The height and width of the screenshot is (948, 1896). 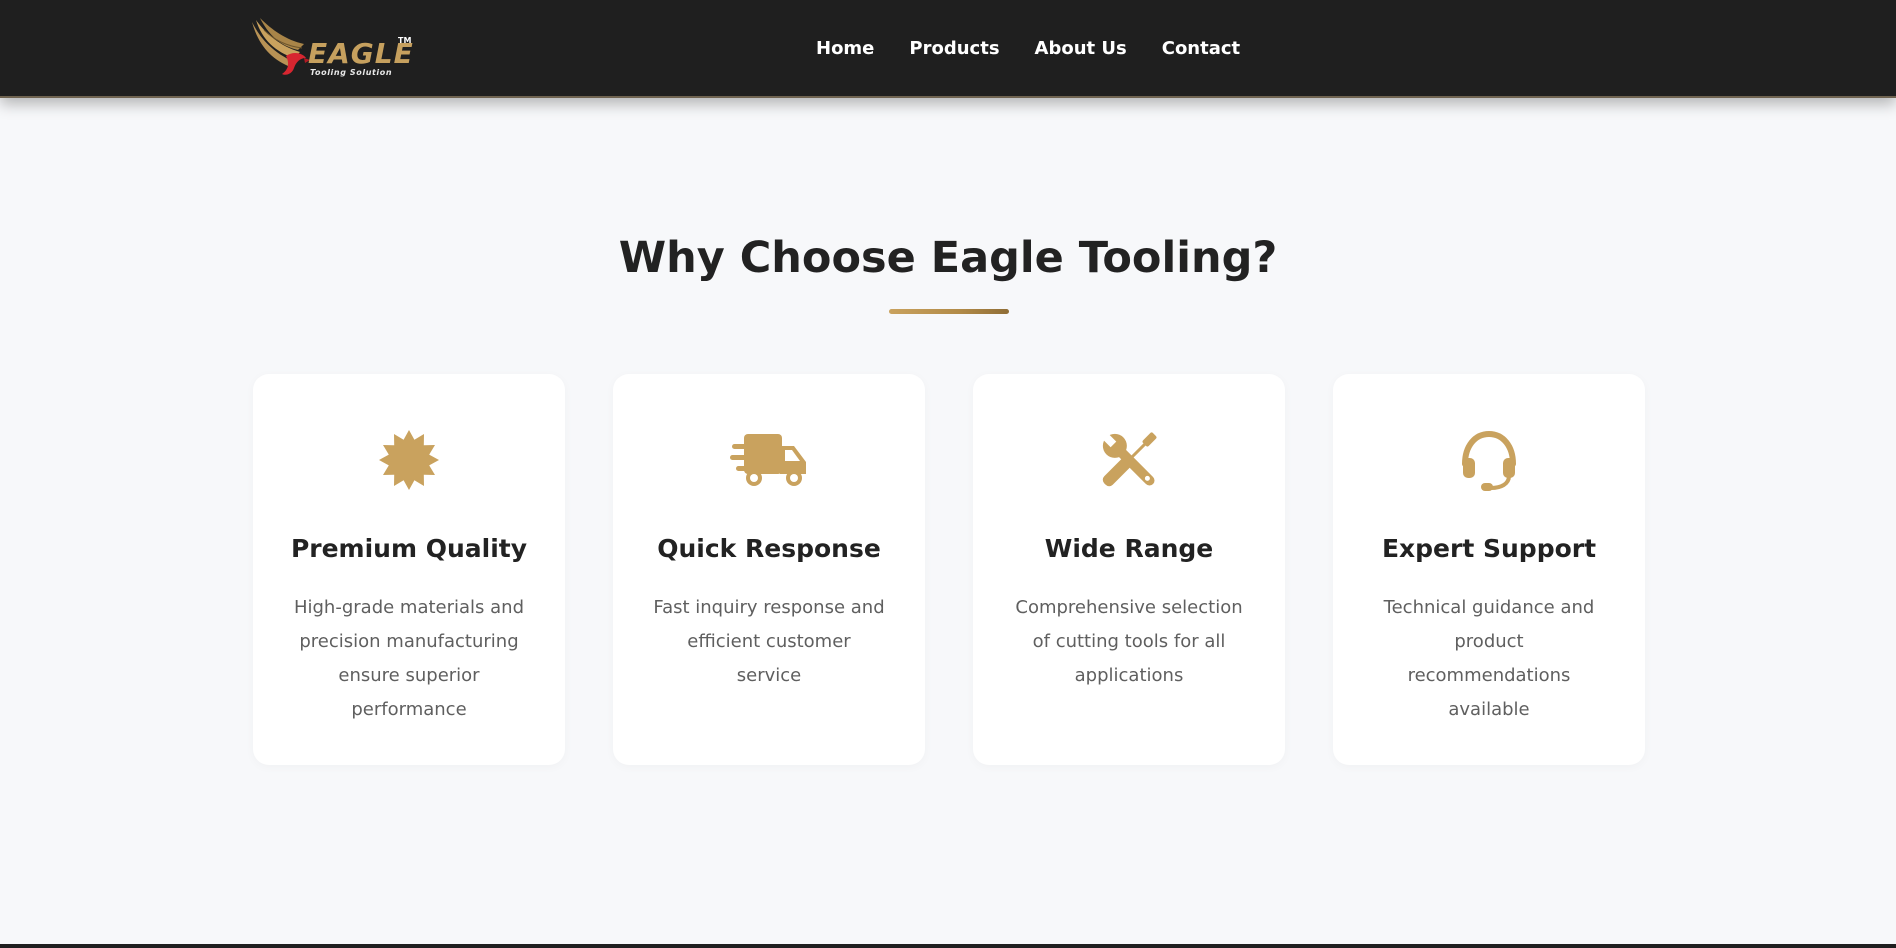 I want to click on title-underline, so click(x=949, y=311).